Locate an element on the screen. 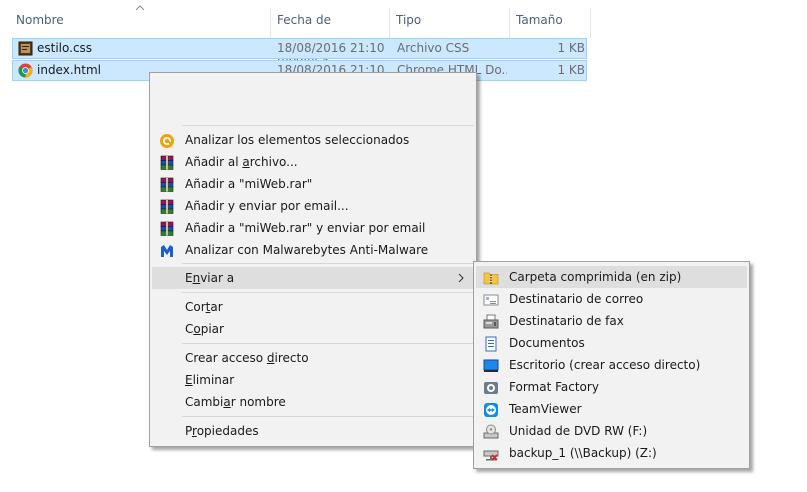 The height and width of the screenshot is (492, 807). submenu-item-documents: Documentos is located at coordinates (611, 343).